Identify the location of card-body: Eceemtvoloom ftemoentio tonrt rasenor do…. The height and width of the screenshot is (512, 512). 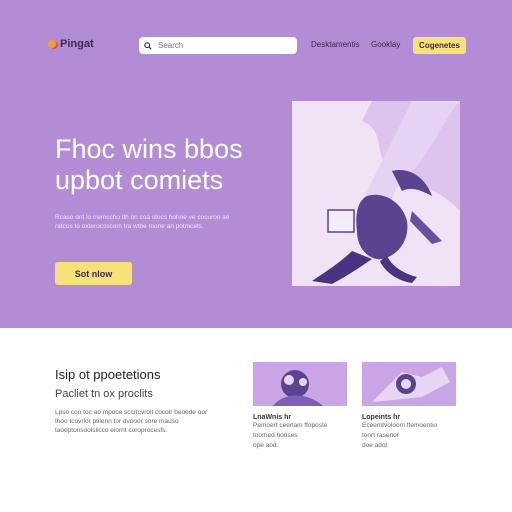
(400, 435).